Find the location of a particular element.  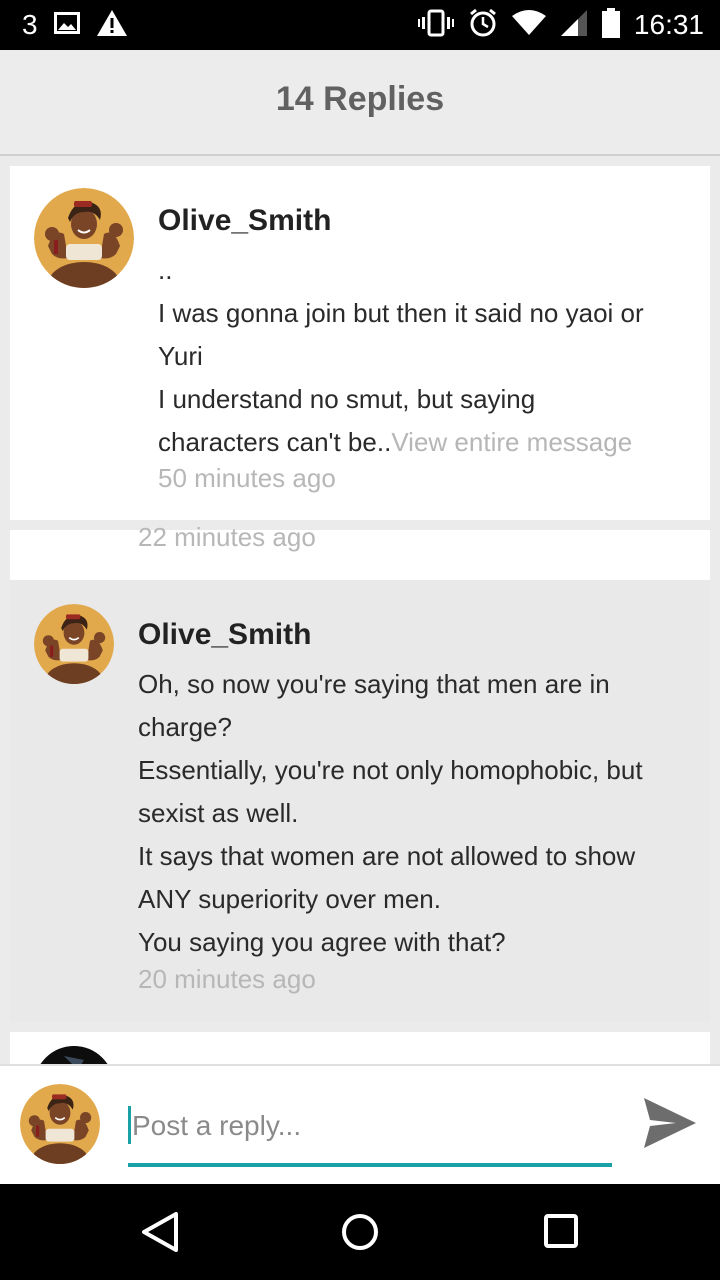

message-line: Yuri is located at coordinates (180, 356).